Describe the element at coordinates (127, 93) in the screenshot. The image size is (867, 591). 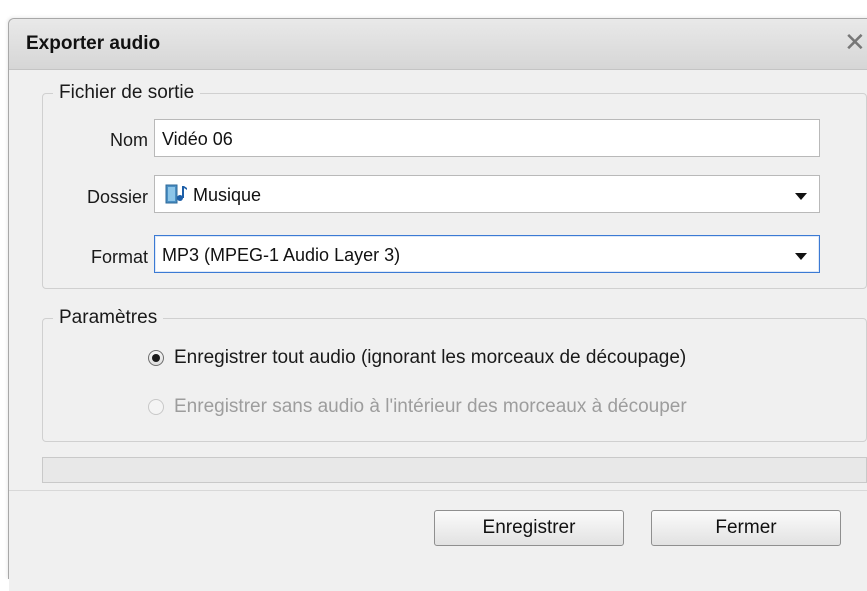
I see `output-file-legend: Fichier de sortie` at that location.